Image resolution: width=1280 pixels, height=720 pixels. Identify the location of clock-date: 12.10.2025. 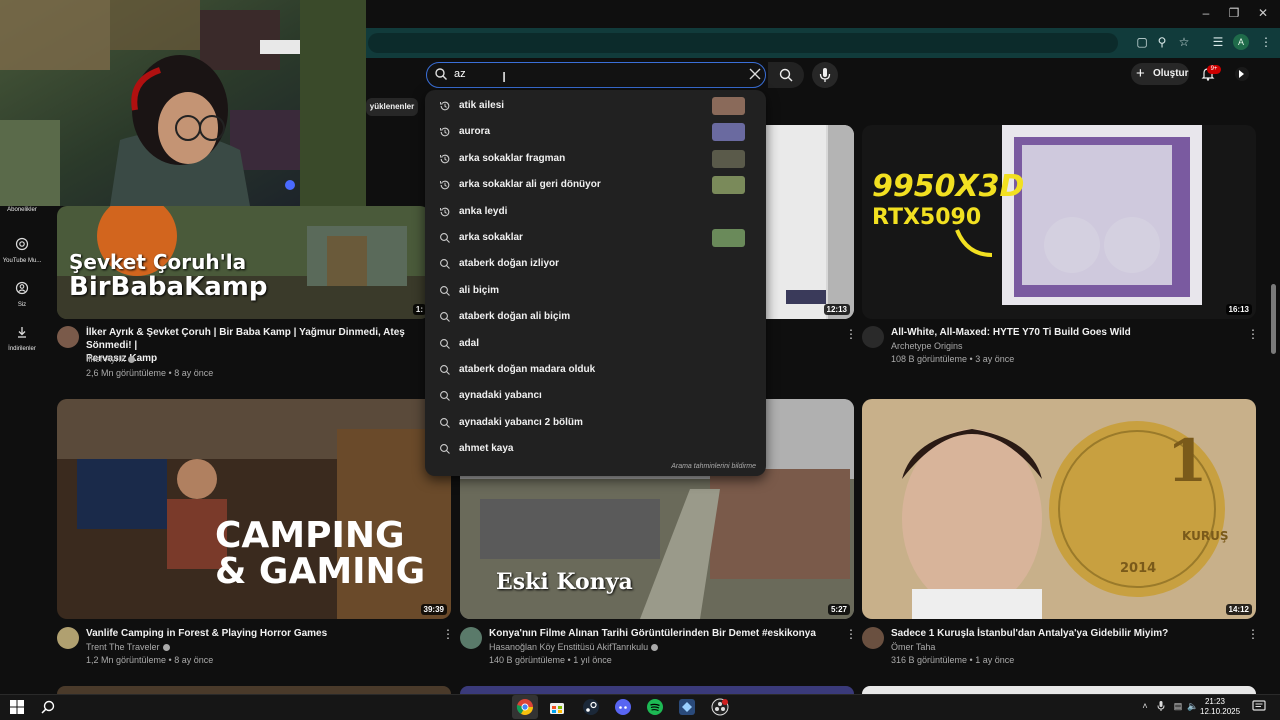
(1220, 711).